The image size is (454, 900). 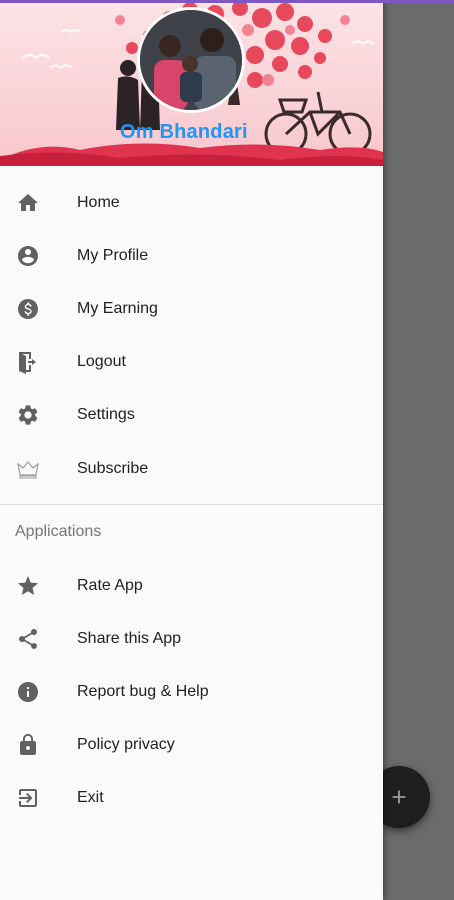 I want to click on menu-item-label: Share this App, so click(x=129, y=638).